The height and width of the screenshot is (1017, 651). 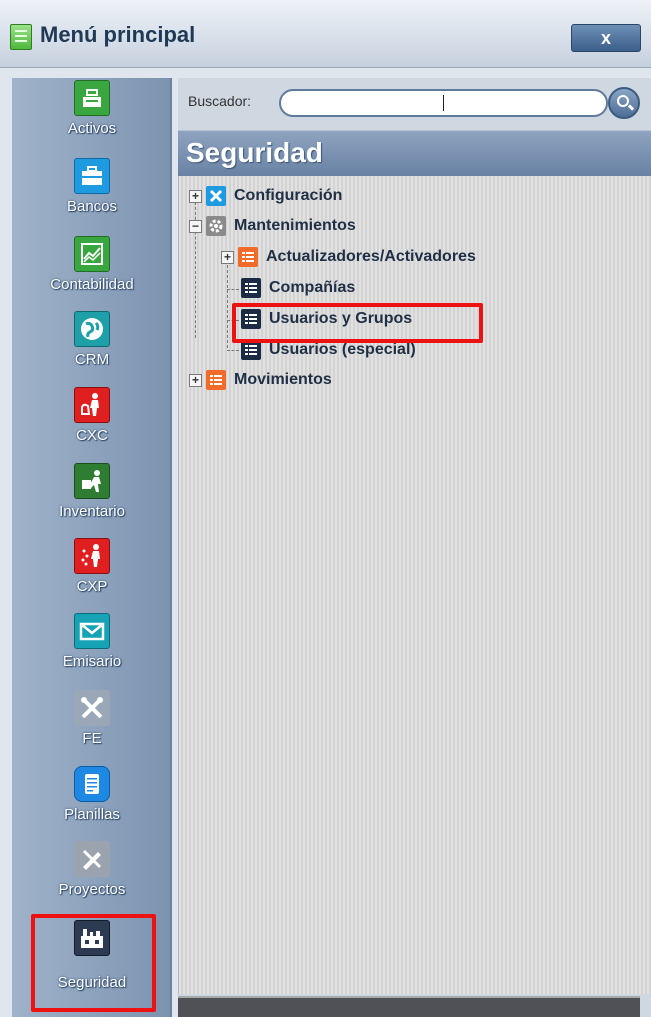 What do you see at coordinates (325, 34) in the screenshot?
I see `title-bar: Menú principal x` at bounding box center [325, 34].